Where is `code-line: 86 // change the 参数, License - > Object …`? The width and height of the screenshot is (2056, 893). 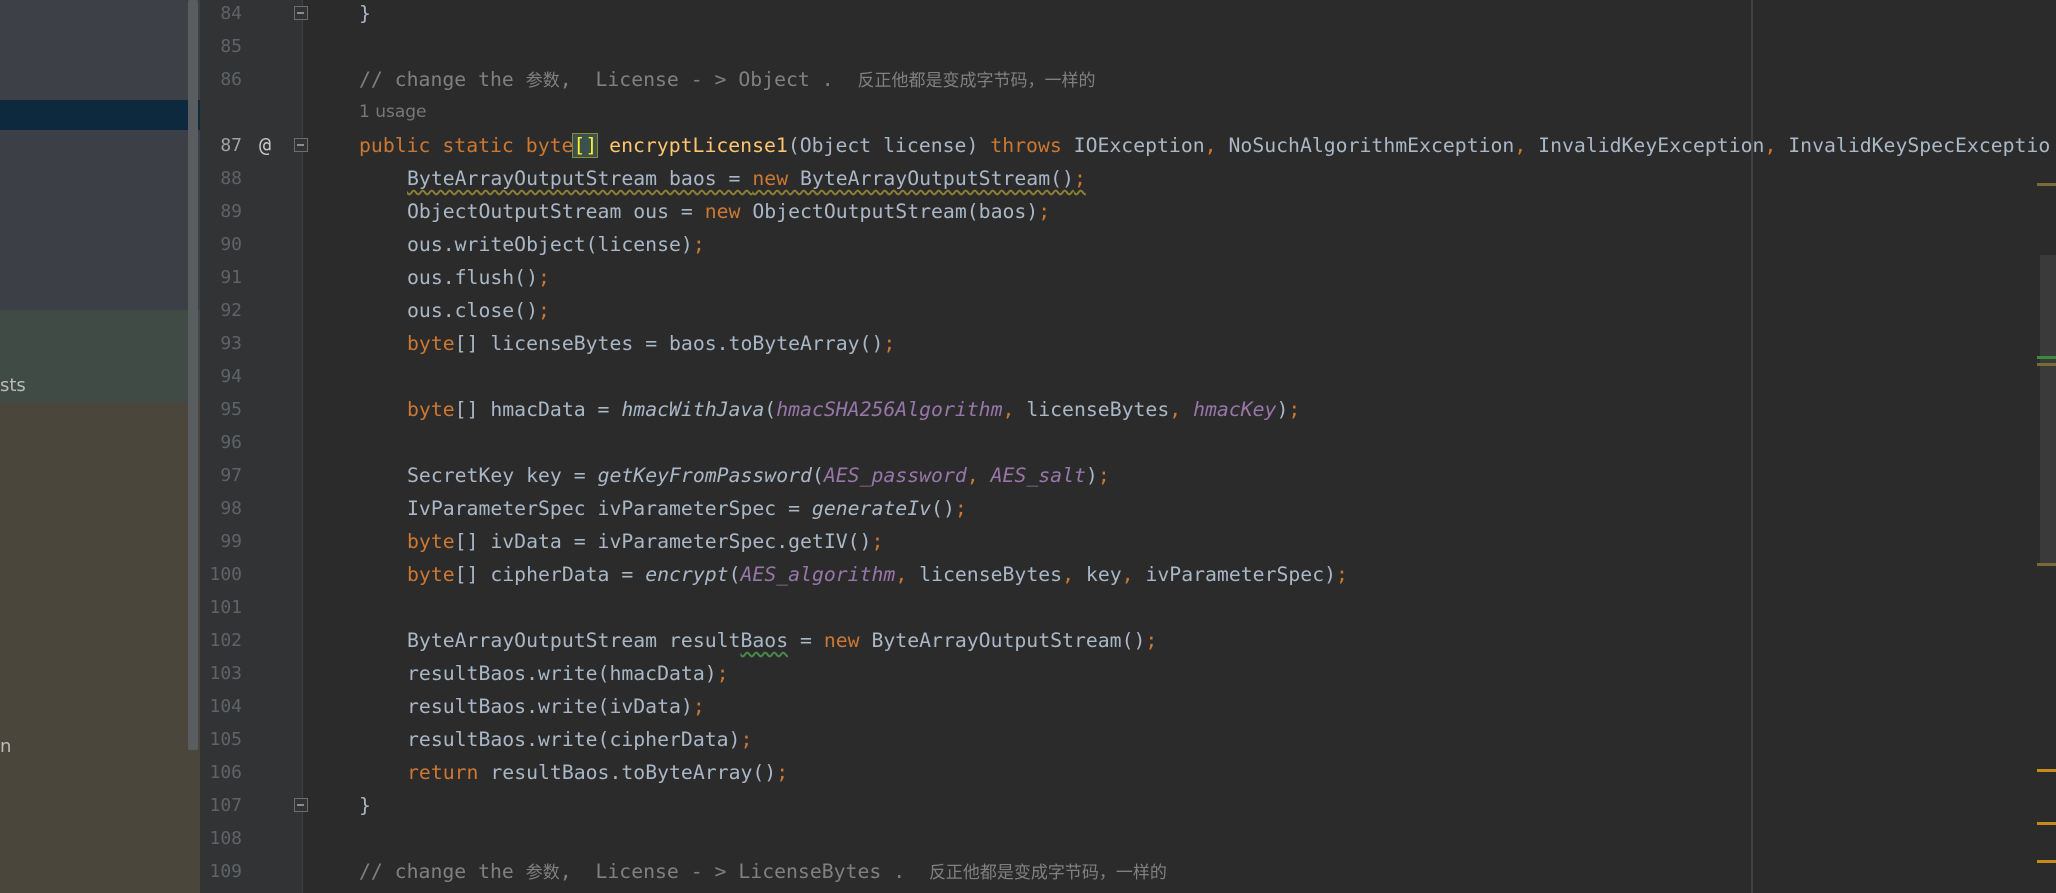 code-line: 86 // change the 参数, License - > Object … is located at coordinates (1128, 79).